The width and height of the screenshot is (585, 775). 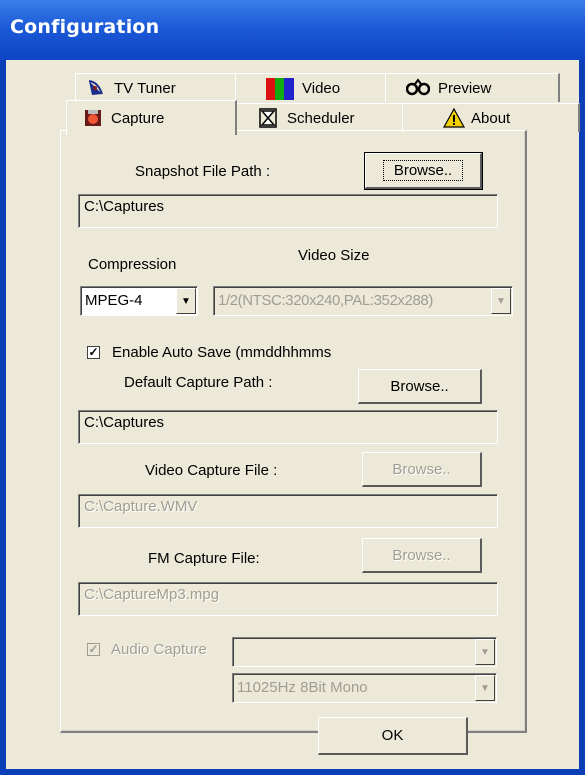 What do you see at coordinates (321, 88) in the screenshot?
I see `tab-label: Video` at bounding box center [321, 88].